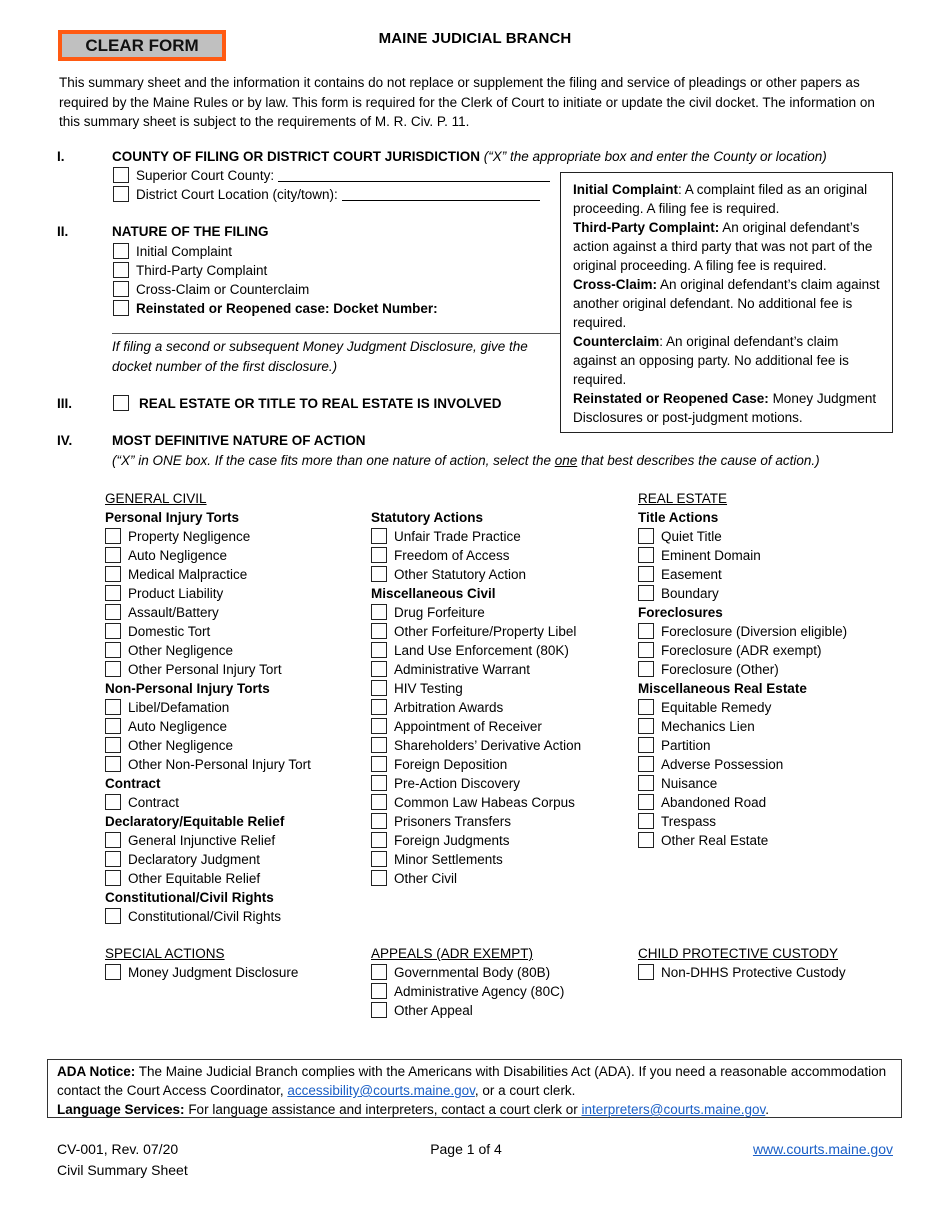 Image resolution: width=950 pixels, height=1230 pixels. What do you see at coordinates (121, 194) in the screenshot?
I see `district-court-checkbox` at bounding box center [121, 194].